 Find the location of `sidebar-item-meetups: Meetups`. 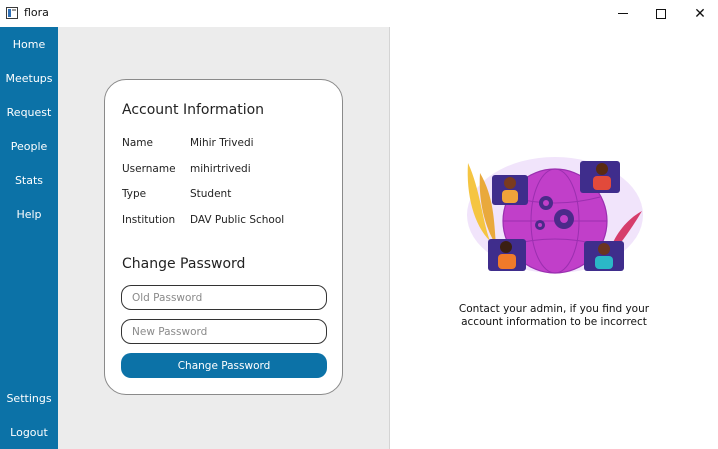

sidebar-item-meetups: Meetups is located at coordinates (29, 78).